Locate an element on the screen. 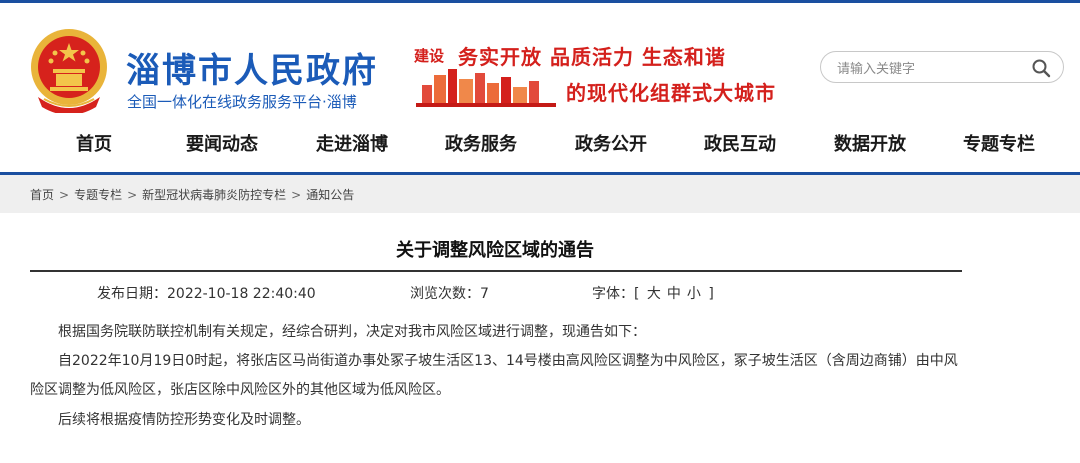  article-title: 关于调整风险区域的通告 is located at coordinates (495, 250).